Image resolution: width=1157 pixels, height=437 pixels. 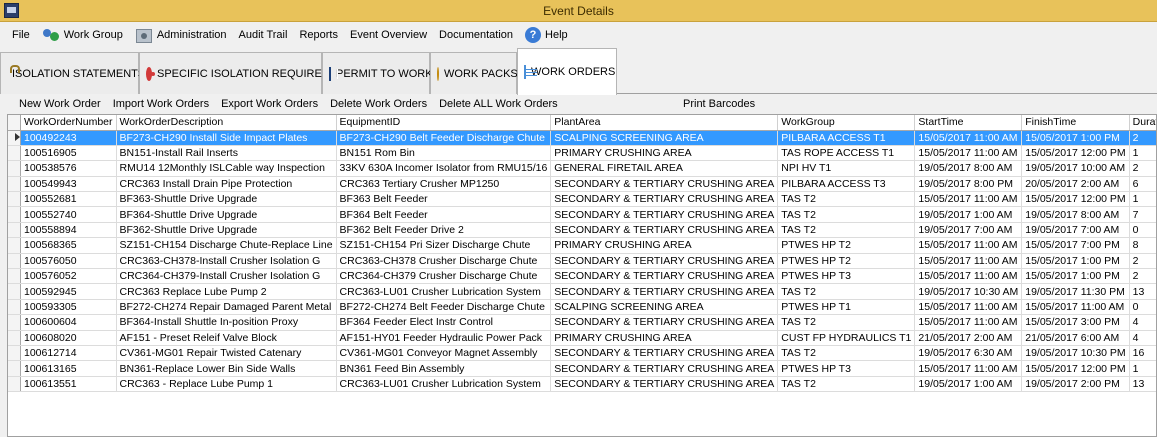 I want to click on cell-work-order-description: AF151 - Preset Releif Valve Block, so click(x=226, y=338).